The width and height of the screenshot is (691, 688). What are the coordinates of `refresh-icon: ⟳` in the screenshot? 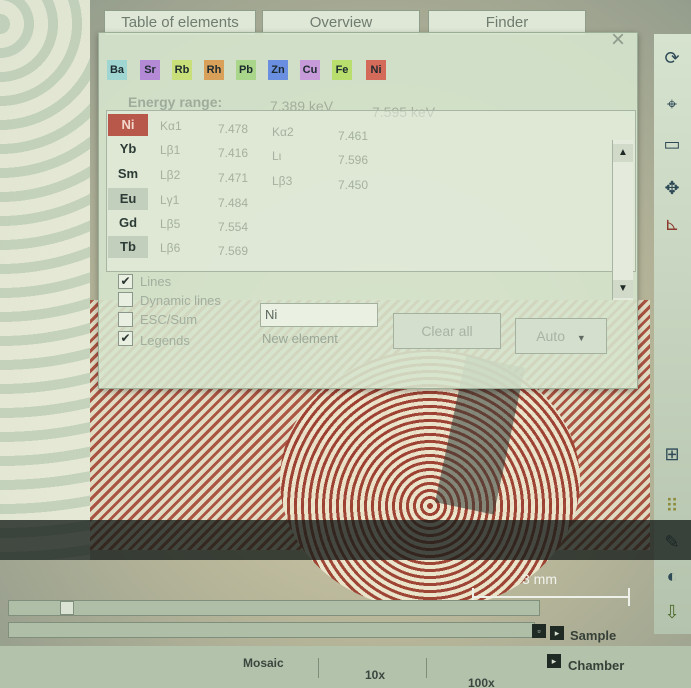 It's located at (672, 58).